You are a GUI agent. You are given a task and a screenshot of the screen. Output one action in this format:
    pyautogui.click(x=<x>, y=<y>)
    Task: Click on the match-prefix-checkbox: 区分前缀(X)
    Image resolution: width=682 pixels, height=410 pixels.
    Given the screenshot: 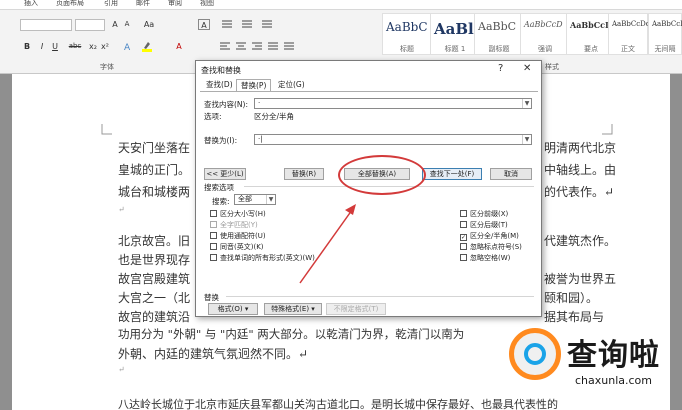 What is the action you would take?
    pyautogui.click(x=484, y=214)
    